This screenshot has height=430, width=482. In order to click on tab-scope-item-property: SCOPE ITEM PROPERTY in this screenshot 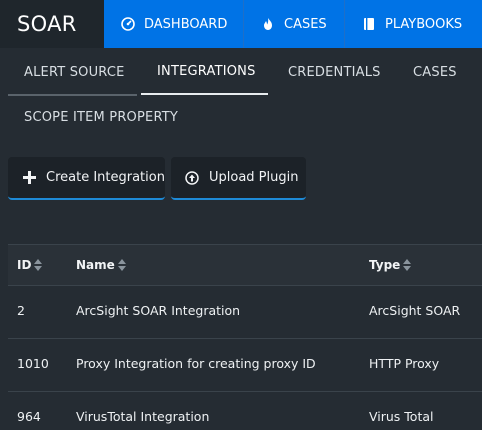, I will do `click(101, 117)`.